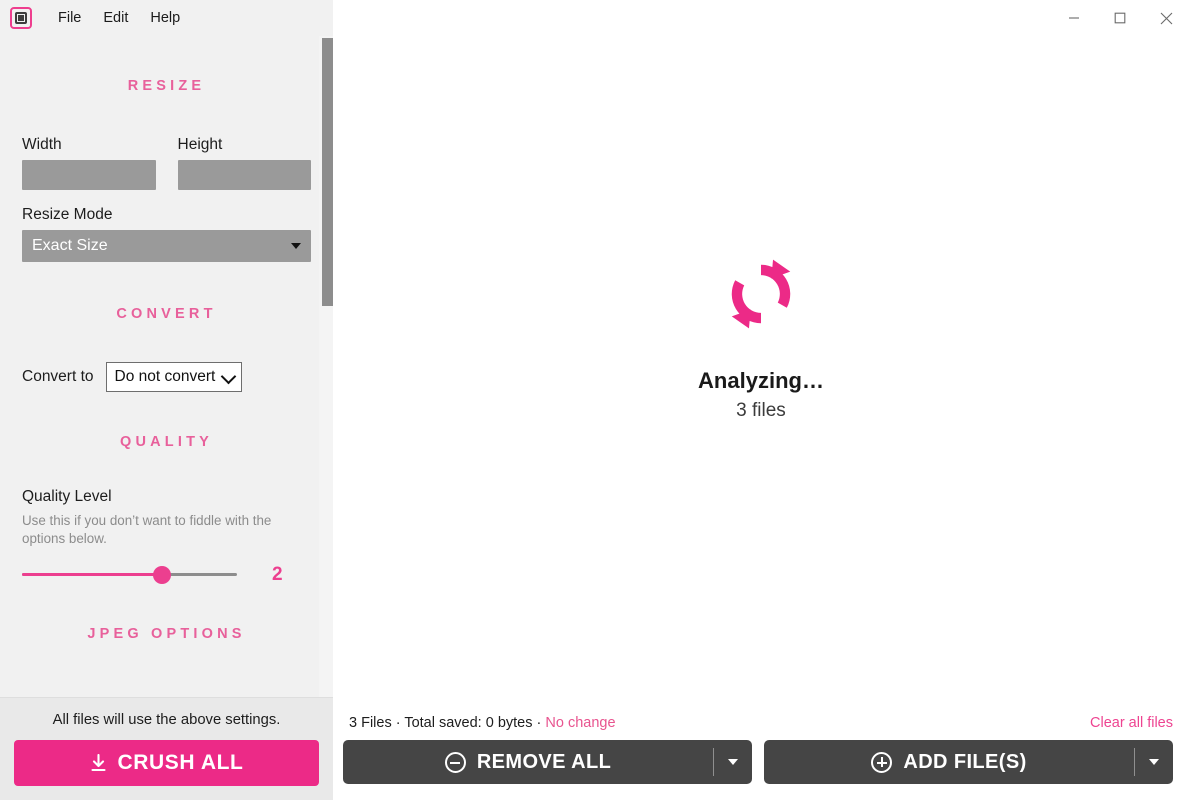 The height and width of the screenshot is (800, 1189). I want to click on section-header-jpeg-options: JPEG OPTIONS, so click(166, 634).